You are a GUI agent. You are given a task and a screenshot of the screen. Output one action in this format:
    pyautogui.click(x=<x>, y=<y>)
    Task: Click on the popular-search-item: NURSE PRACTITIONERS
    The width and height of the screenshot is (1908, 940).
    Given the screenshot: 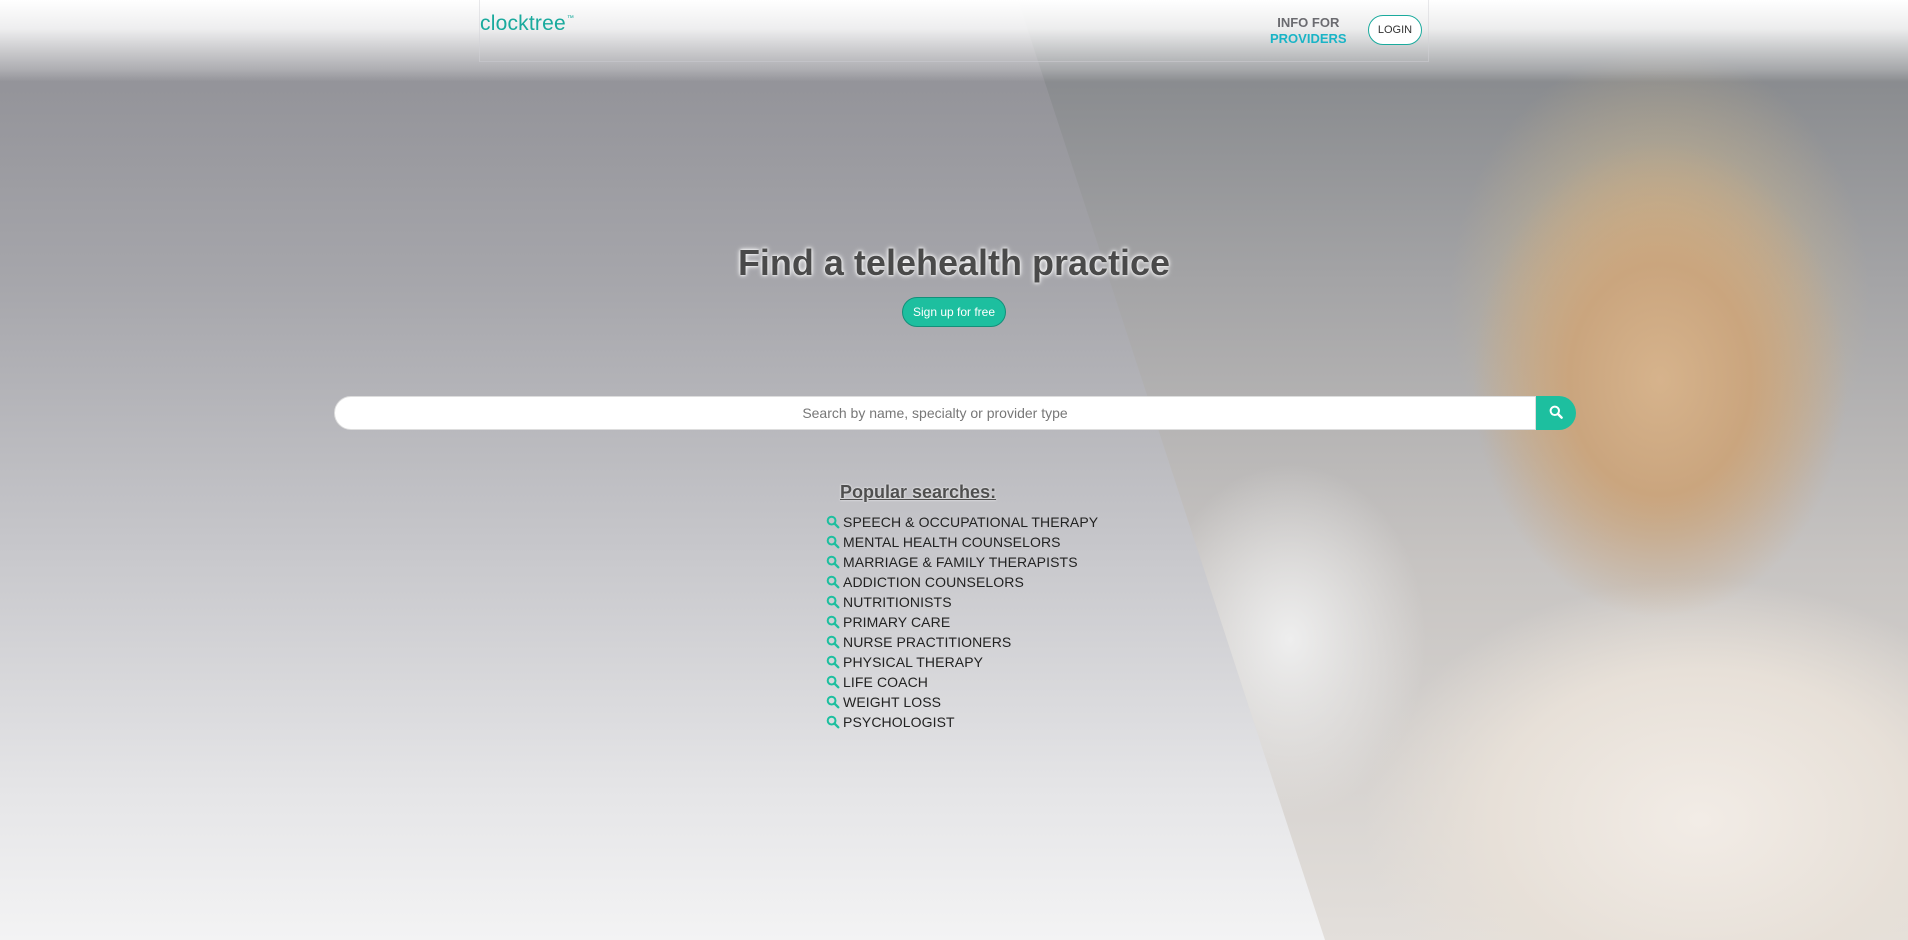 What is the action you would take?
    pyautogui.click(x=961, y=642)
    